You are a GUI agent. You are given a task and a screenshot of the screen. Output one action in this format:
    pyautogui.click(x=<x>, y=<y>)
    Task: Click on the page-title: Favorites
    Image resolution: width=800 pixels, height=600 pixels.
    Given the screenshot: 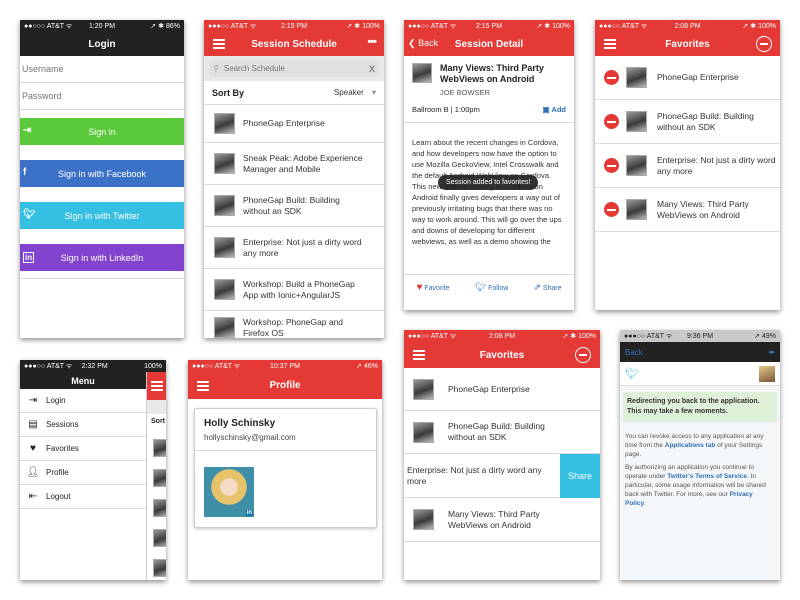 What is the action you would take?
    pyautogui.click(x=502, y=355)
    